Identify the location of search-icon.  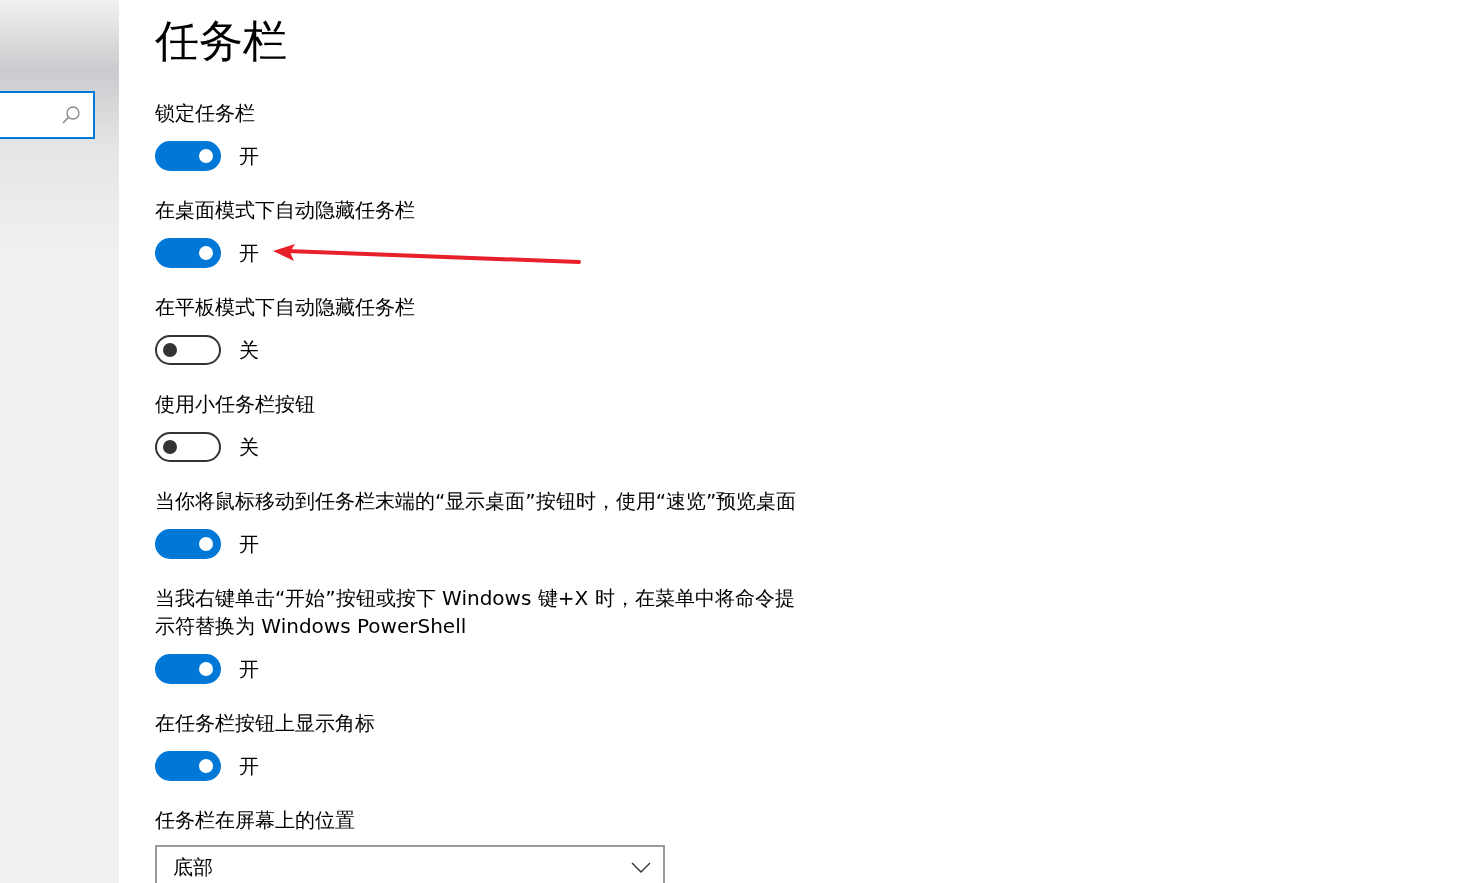
(71, 115).